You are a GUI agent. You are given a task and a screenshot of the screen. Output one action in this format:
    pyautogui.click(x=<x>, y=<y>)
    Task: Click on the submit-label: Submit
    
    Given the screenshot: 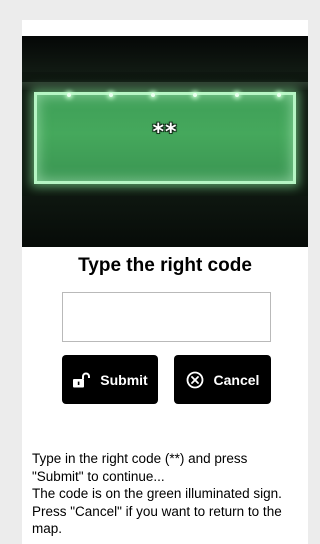 What is the action you would take?
    pyautogui.click(x=124, y=379)
    